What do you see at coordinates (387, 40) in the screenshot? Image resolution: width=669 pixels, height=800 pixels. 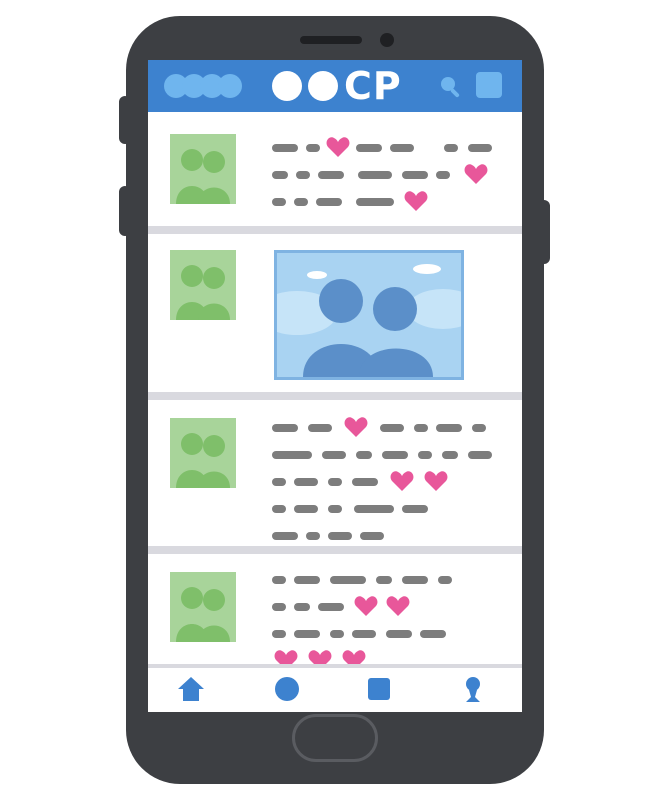 I see `front-camera` at bounding box center [387, 40].